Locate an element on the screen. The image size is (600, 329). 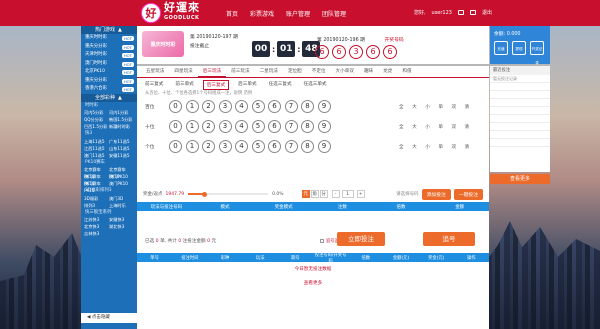
sidebar-hot-item: 重庆分分彩 HOT is located at coordinates (109, 47).